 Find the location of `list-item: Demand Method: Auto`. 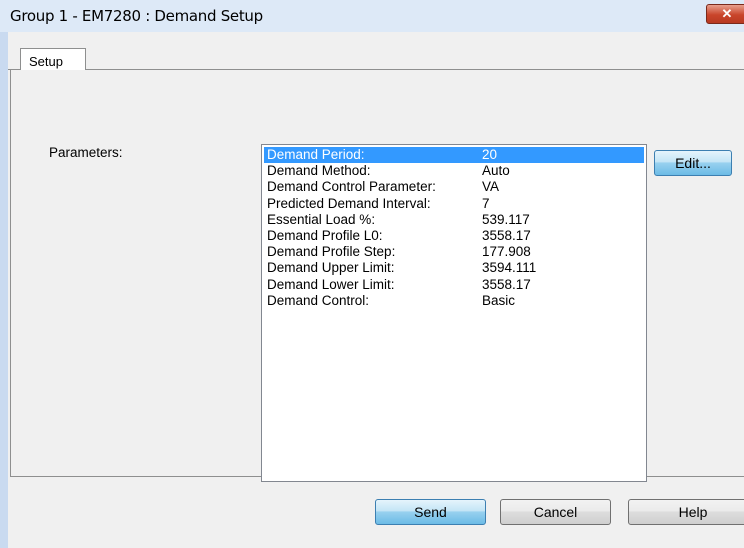

list-item: Demand Method: Auto is located at coordinates (454, 171).